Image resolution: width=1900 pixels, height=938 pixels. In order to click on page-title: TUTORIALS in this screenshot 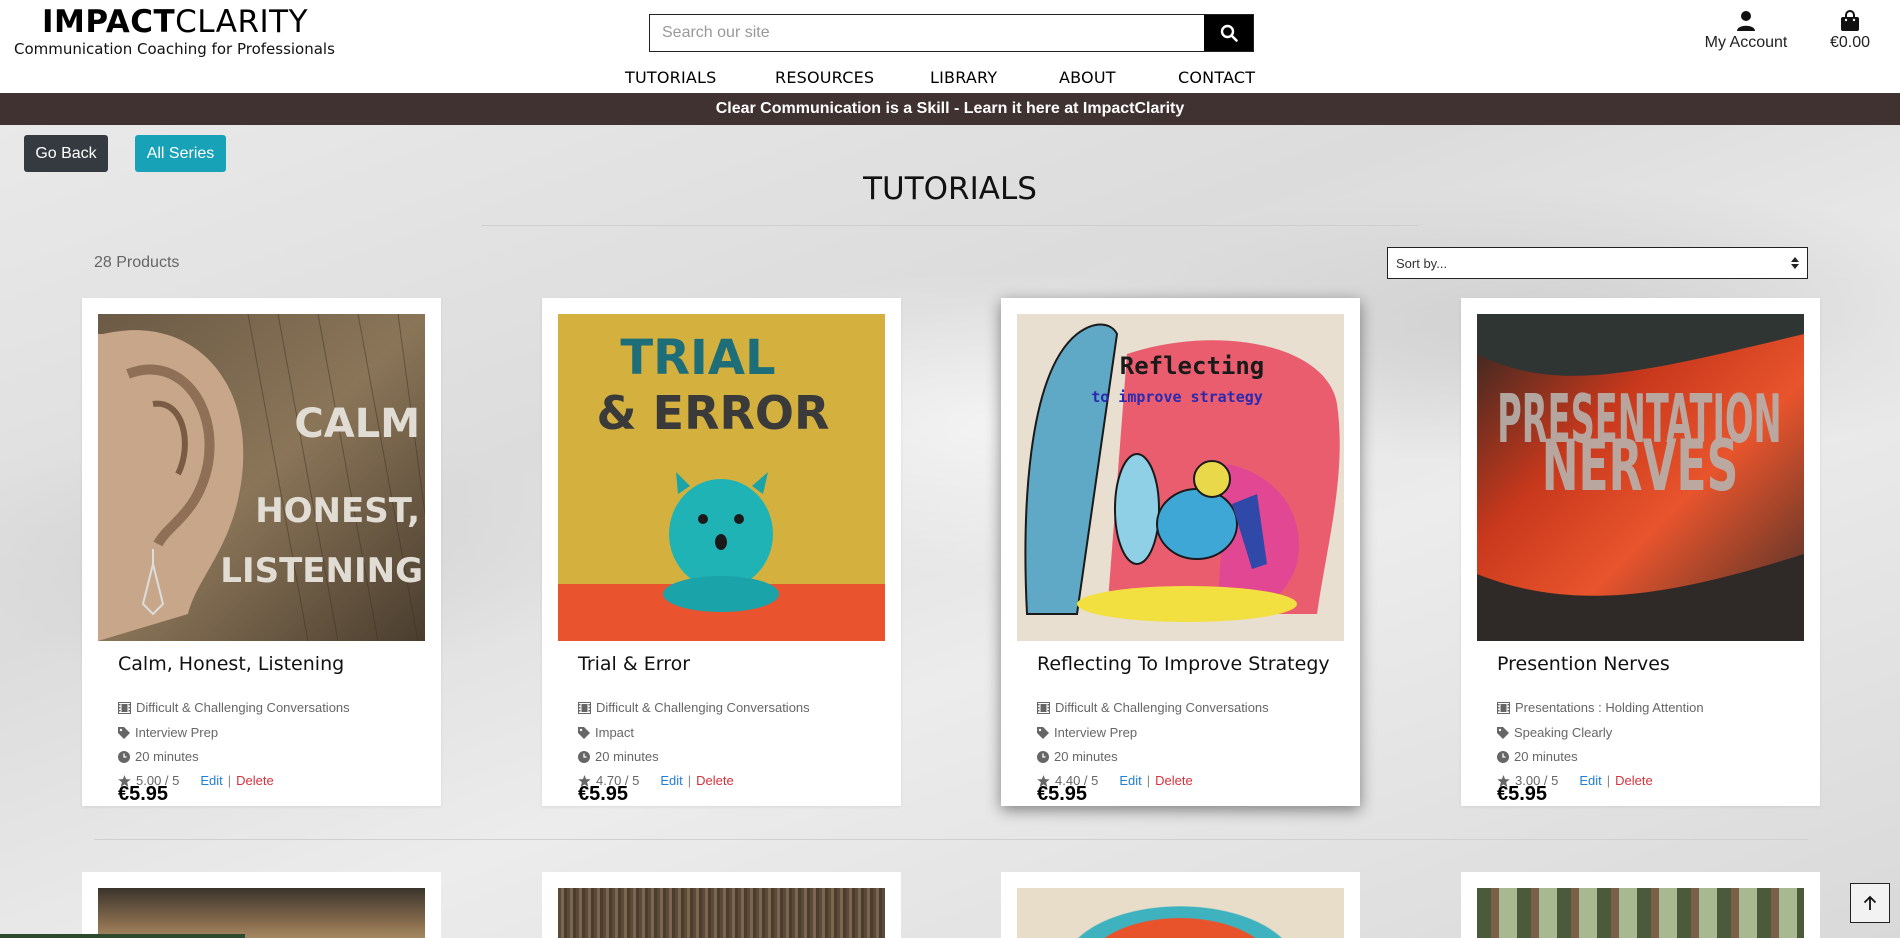, I will do `click(950, 189)`.